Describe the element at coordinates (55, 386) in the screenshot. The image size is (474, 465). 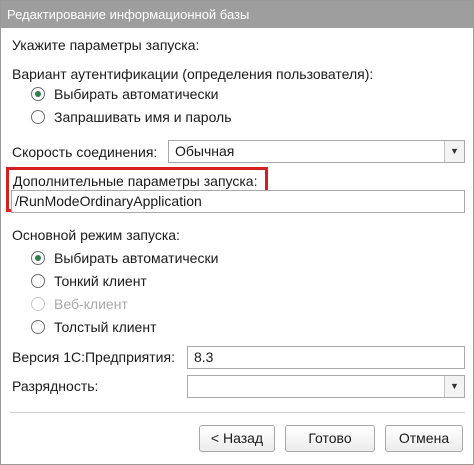
I see `bitness-label: Разрядность:` at that location.